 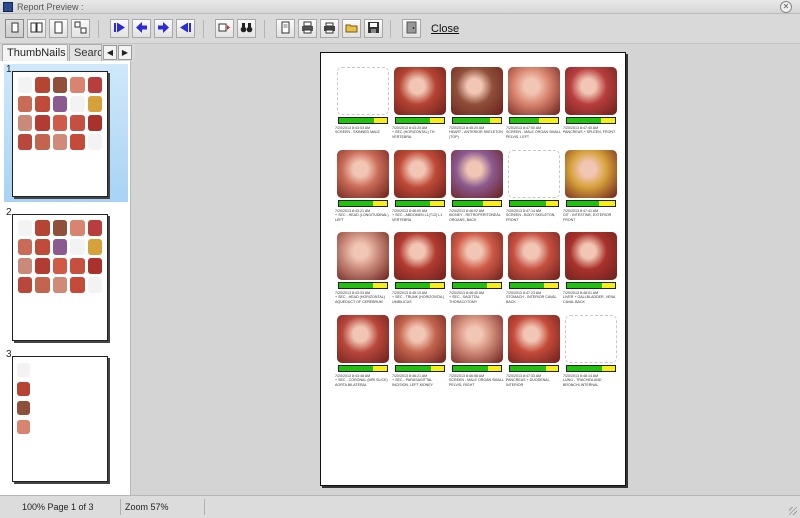 I want to click on status-zoom: Zoom 57%, so click(x=147, y=507).